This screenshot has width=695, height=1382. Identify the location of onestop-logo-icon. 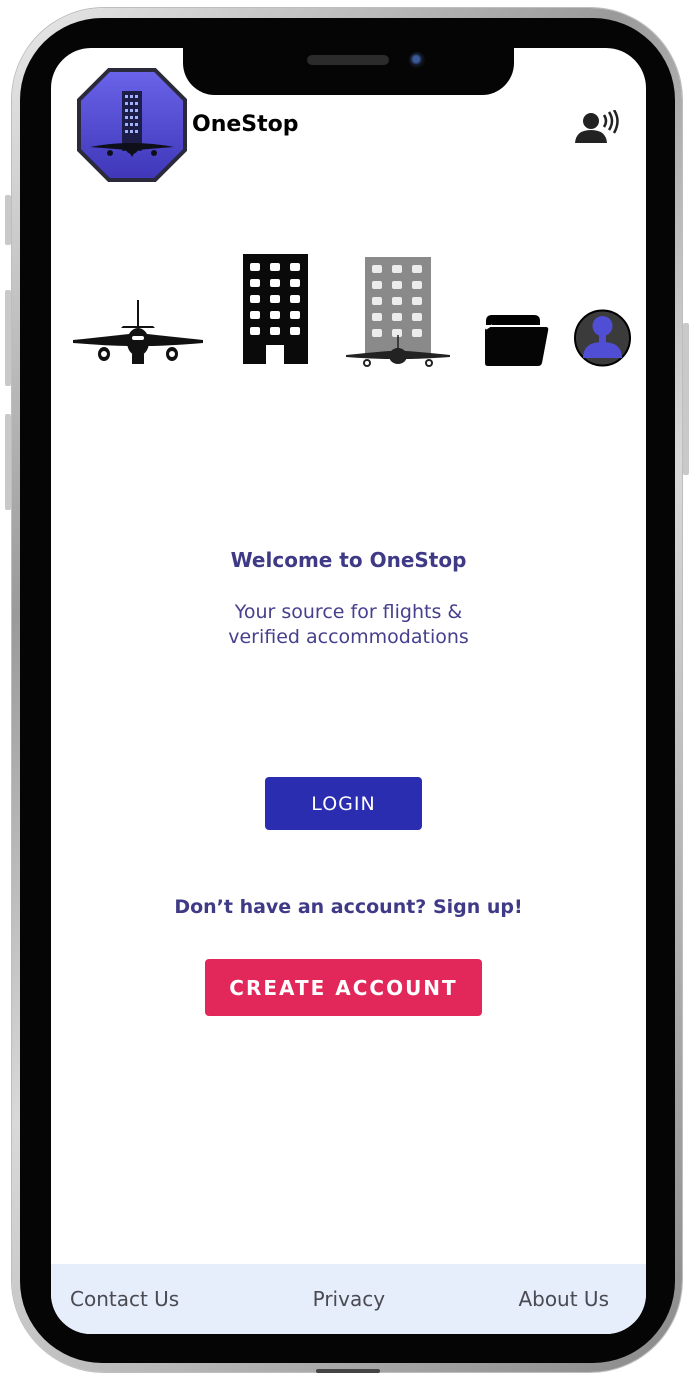
(132, 125).